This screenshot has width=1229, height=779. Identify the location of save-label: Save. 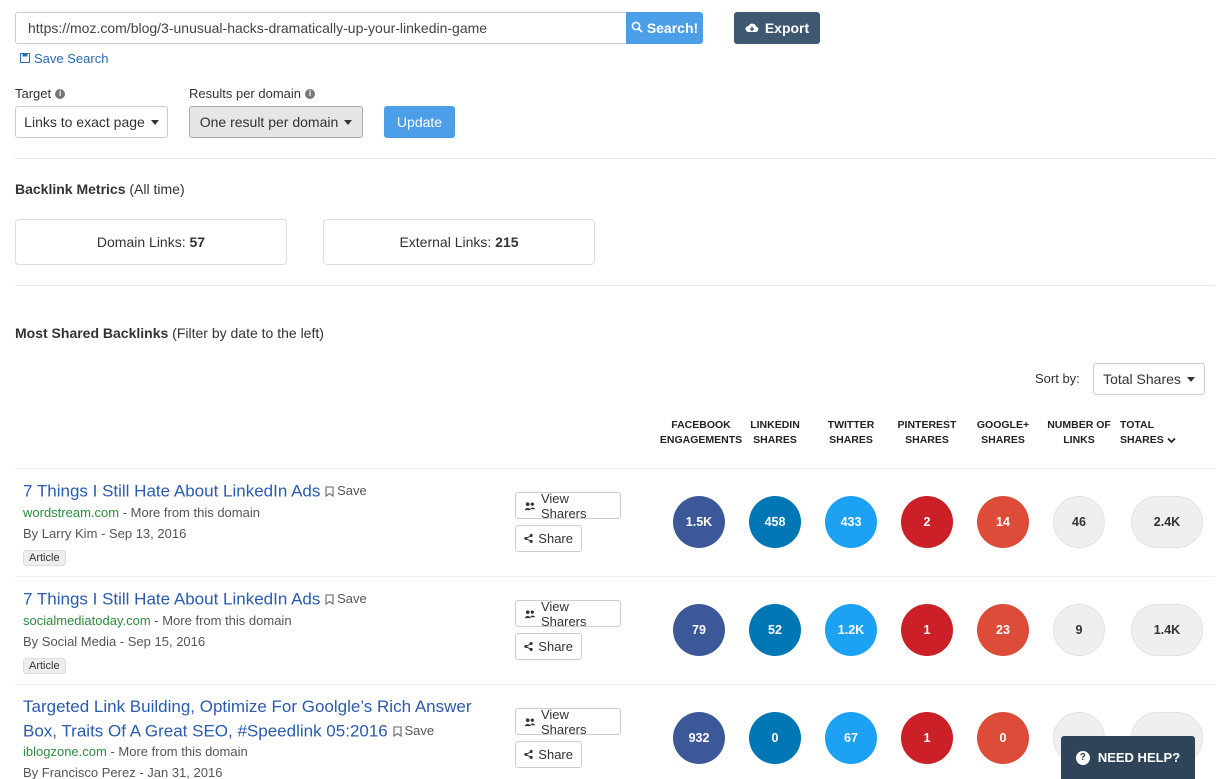
(419, 730).